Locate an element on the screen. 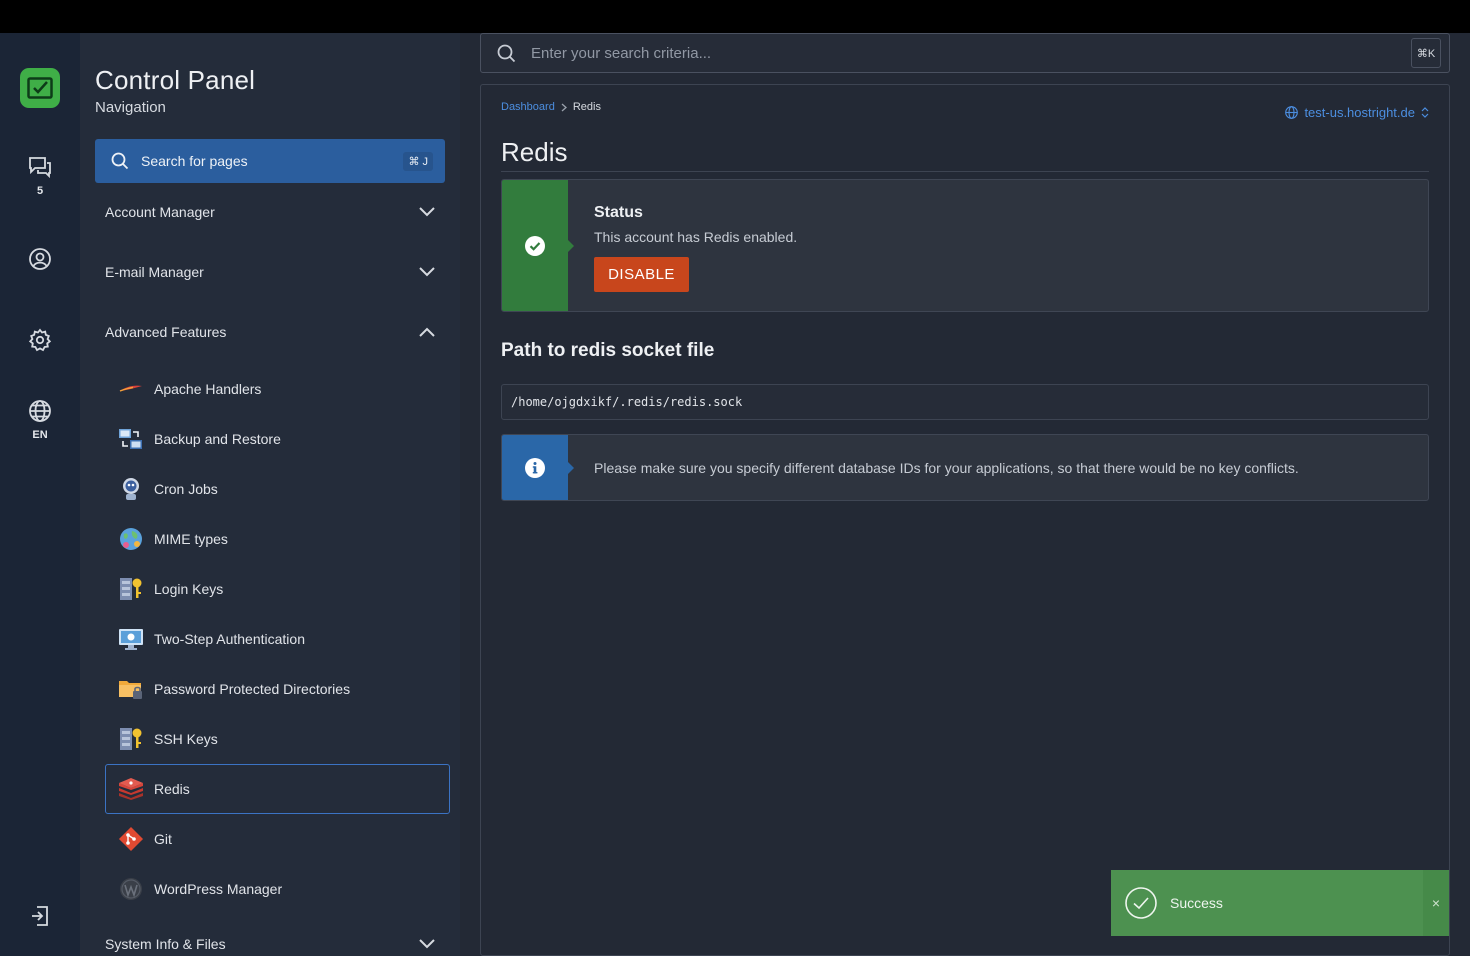  breadcrumb: Dashboard Redis is located at coordinates (551, 107).